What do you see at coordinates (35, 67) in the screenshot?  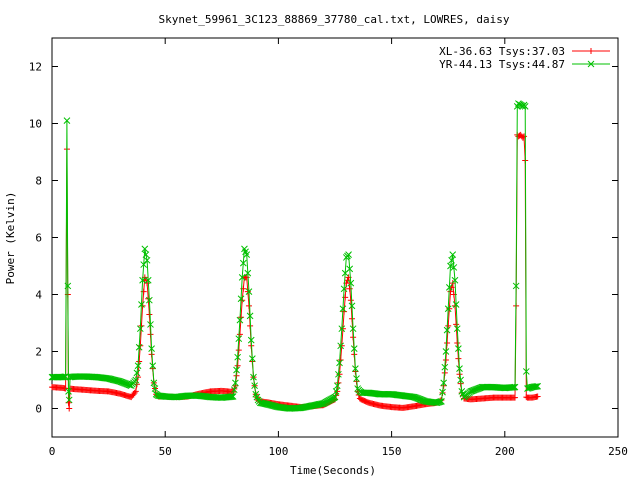 I see `y-tick-label: 12` at bounding box center [35, 67].